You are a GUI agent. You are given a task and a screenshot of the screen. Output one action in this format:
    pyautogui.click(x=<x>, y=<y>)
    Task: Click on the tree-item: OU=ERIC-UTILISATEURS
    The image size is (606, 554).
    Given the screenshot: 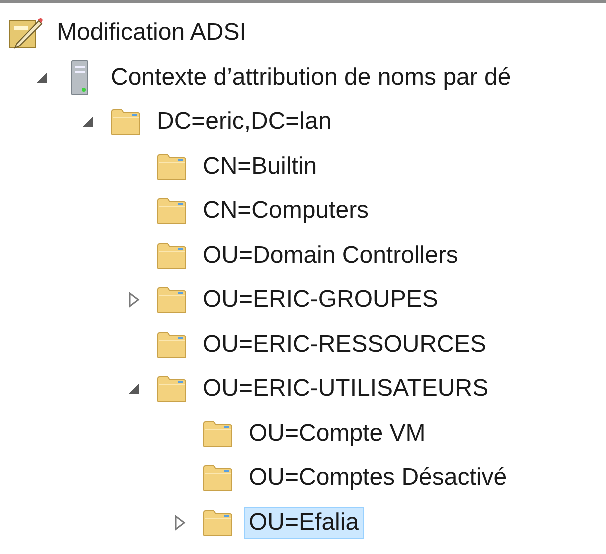 What is the action you would take?
    pyautogui.click(x=346, y=389)
    